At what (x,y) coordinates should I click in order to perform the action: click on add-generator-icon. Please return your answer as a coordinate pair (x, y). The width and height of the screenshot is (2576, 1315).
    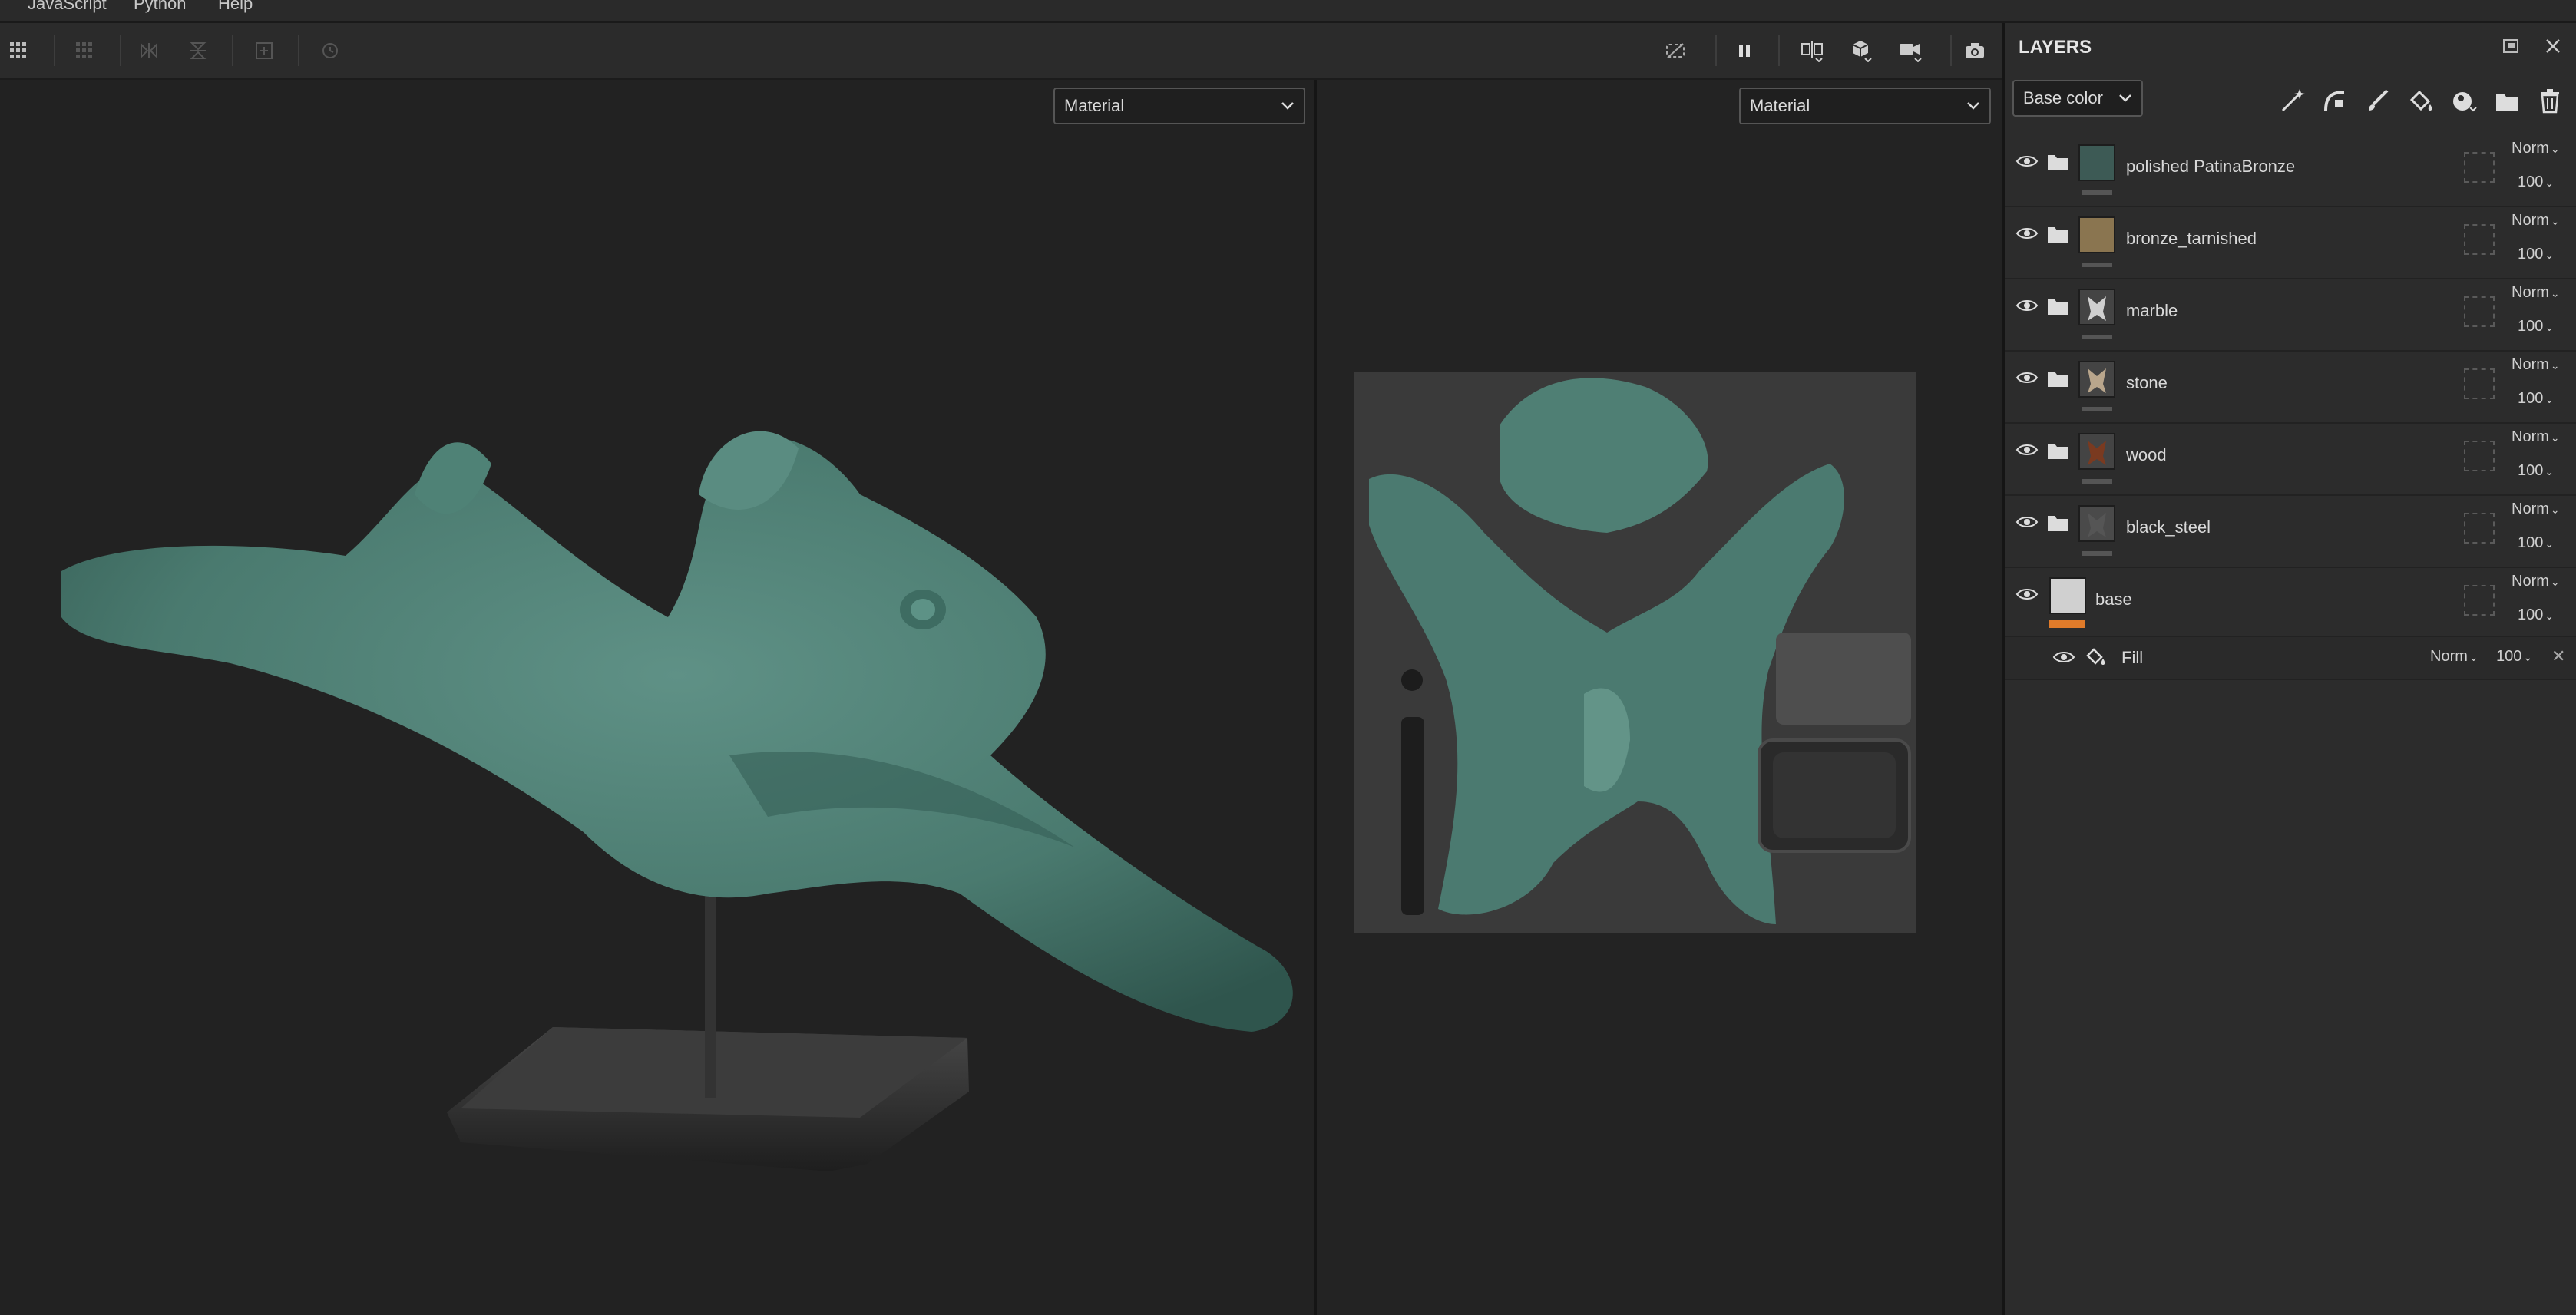
    Looking at the image, I should click on (2335, 103).